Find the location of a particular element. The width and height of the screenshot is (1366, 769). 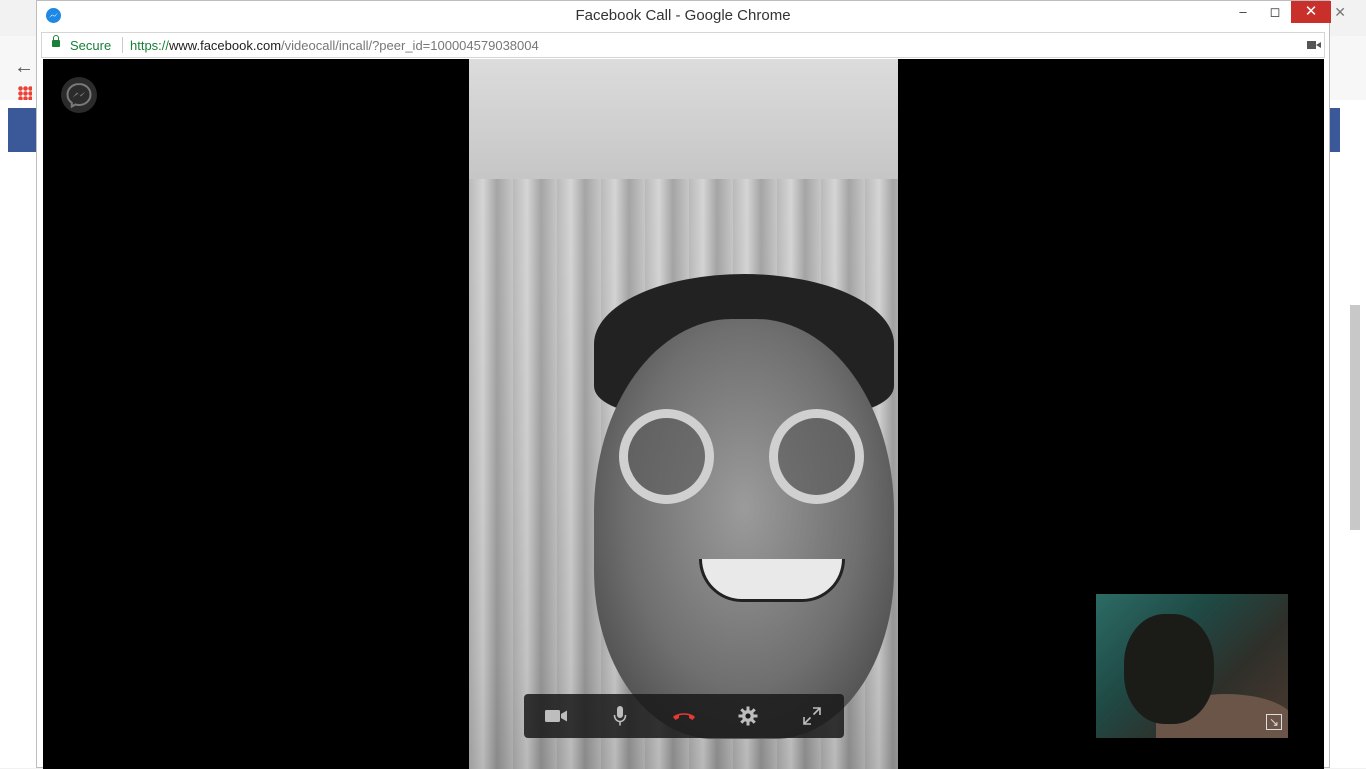

close-button: ✕ is located at coordinates (1311, 12).